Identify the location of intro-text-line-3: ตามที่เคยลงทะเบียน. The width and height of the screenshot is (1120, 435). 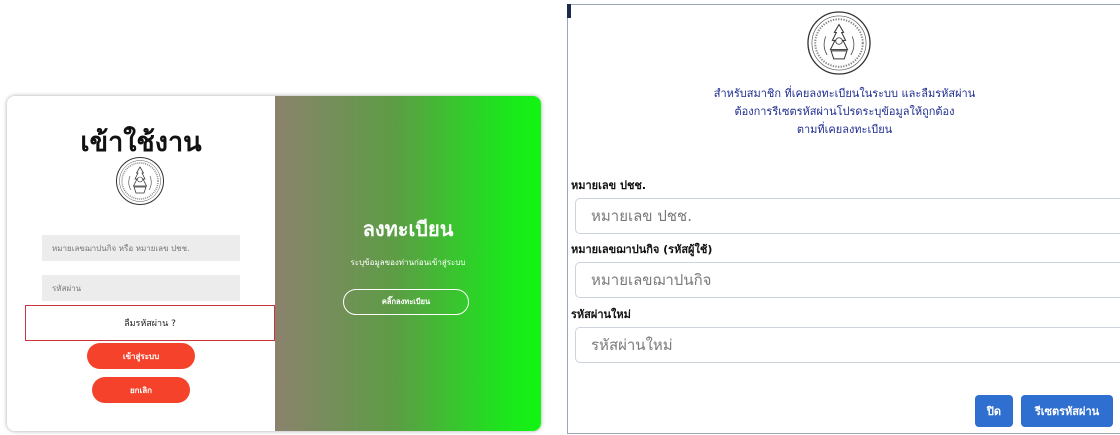
(844, 129).